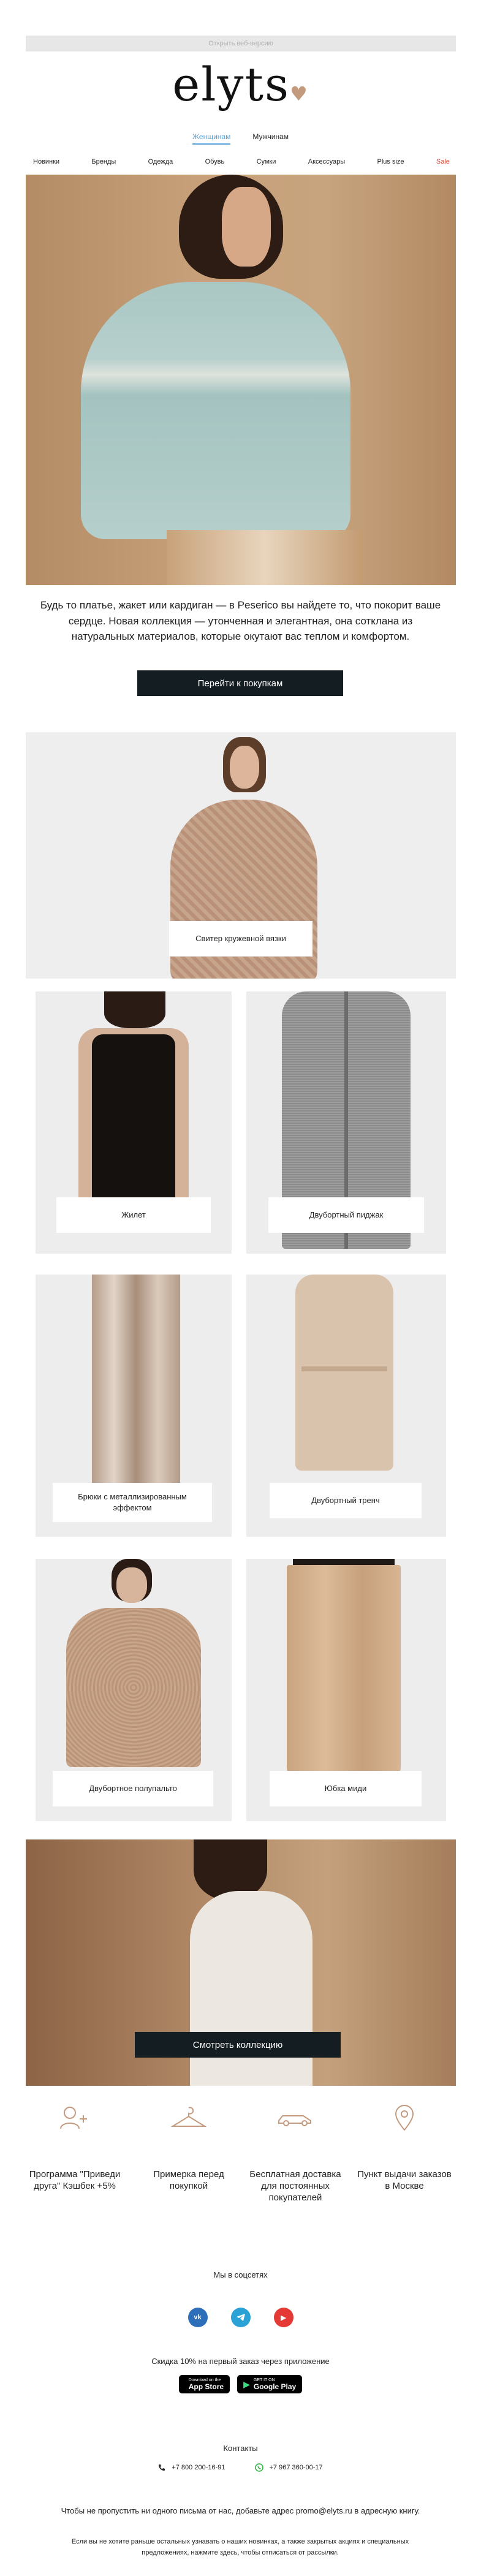 This screenshot has height=2576, width=481. I want to click on product-card-double-breasted-jacket: Двубортный пиджак, so click(346, 1122).